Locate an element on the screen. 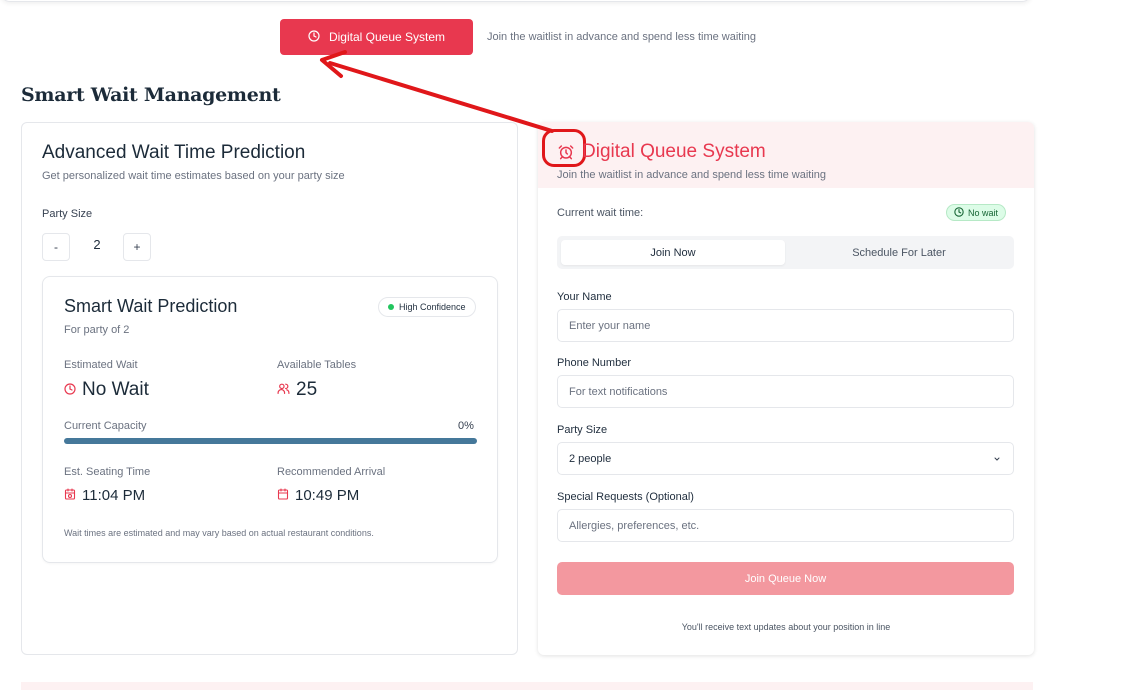 The height and width of the screenshot is (690, 1135). prediction-title: Advanced Wait Time Prediction is located at coordinates (174, 152).